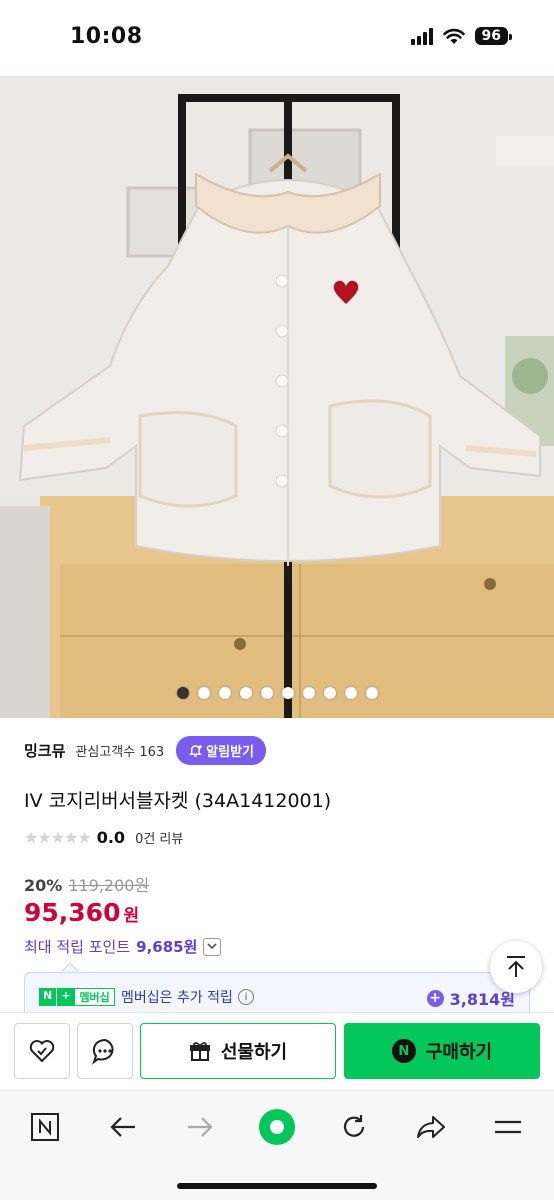 The image size is (554, 1200). I want to click on arrow-right-icon, so click(200, 1127).